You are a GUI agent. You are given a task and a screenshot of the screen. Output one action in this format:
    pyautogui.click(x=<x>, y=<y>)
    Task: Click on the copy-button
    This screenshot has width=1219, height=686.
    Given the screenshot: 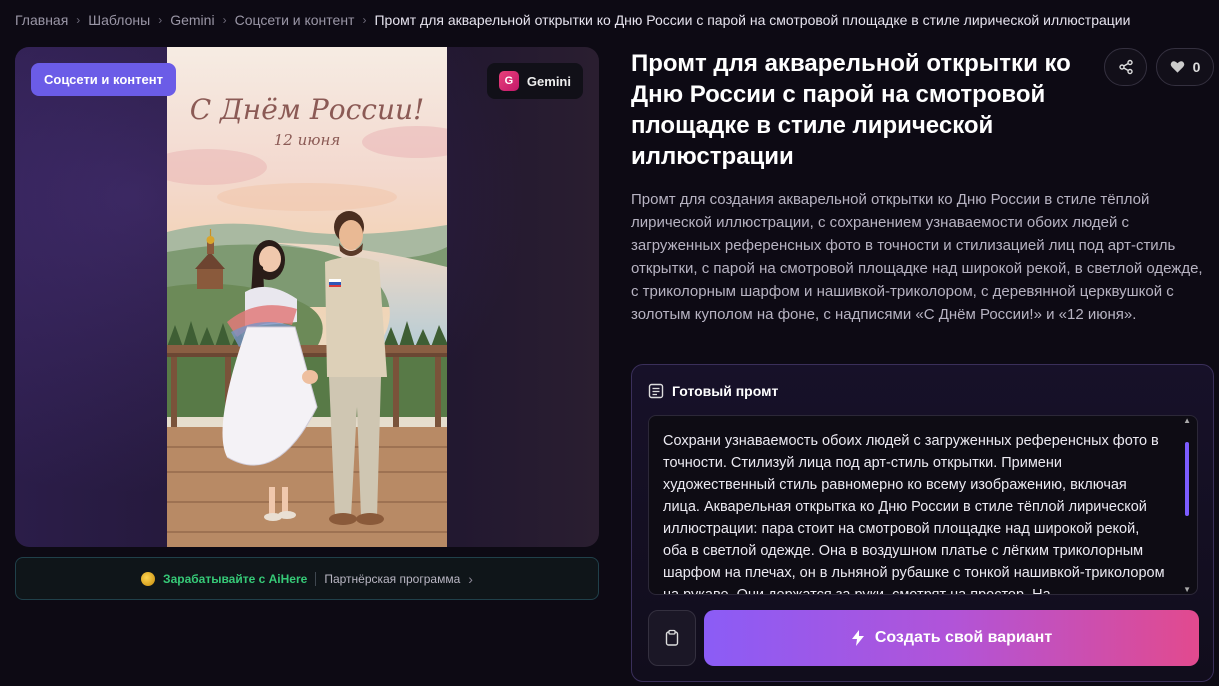 What is the action you would take?
    pyautogui.click(x=672, y=638)
    